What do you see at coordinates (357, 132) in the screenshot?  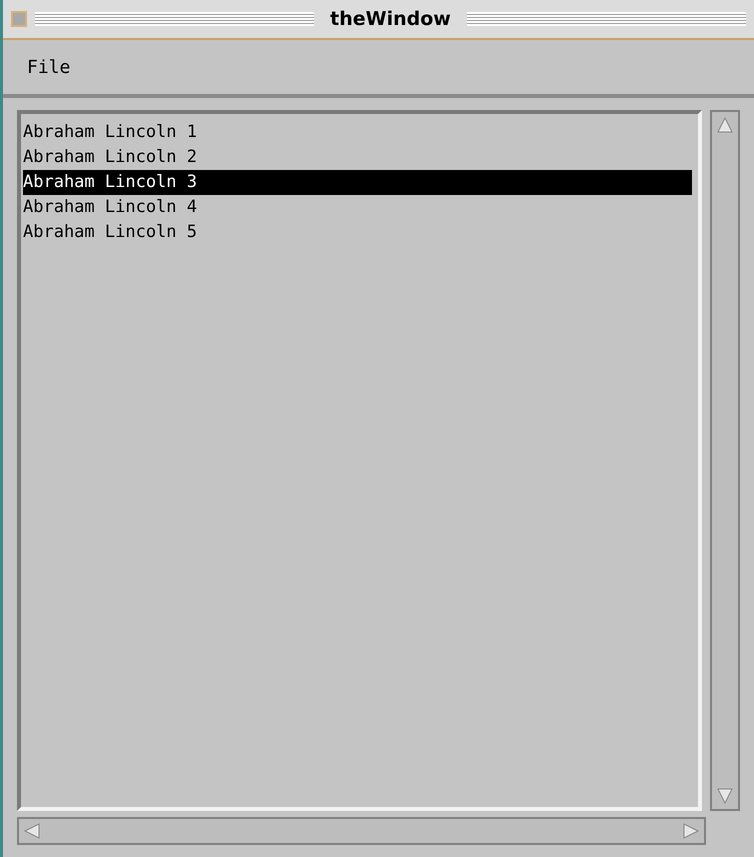 I see `list-item: Abraham Lincoln 1` at bounding box center [357, 132].